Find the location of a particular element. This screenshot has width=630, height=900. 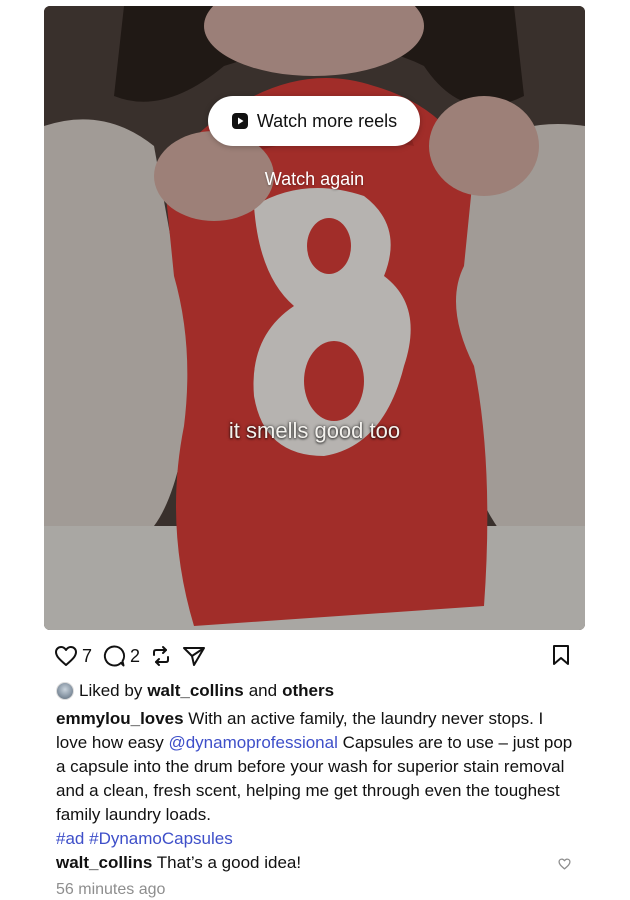

liked-by-prefix: Liked by is located at coordinates (111, 690).